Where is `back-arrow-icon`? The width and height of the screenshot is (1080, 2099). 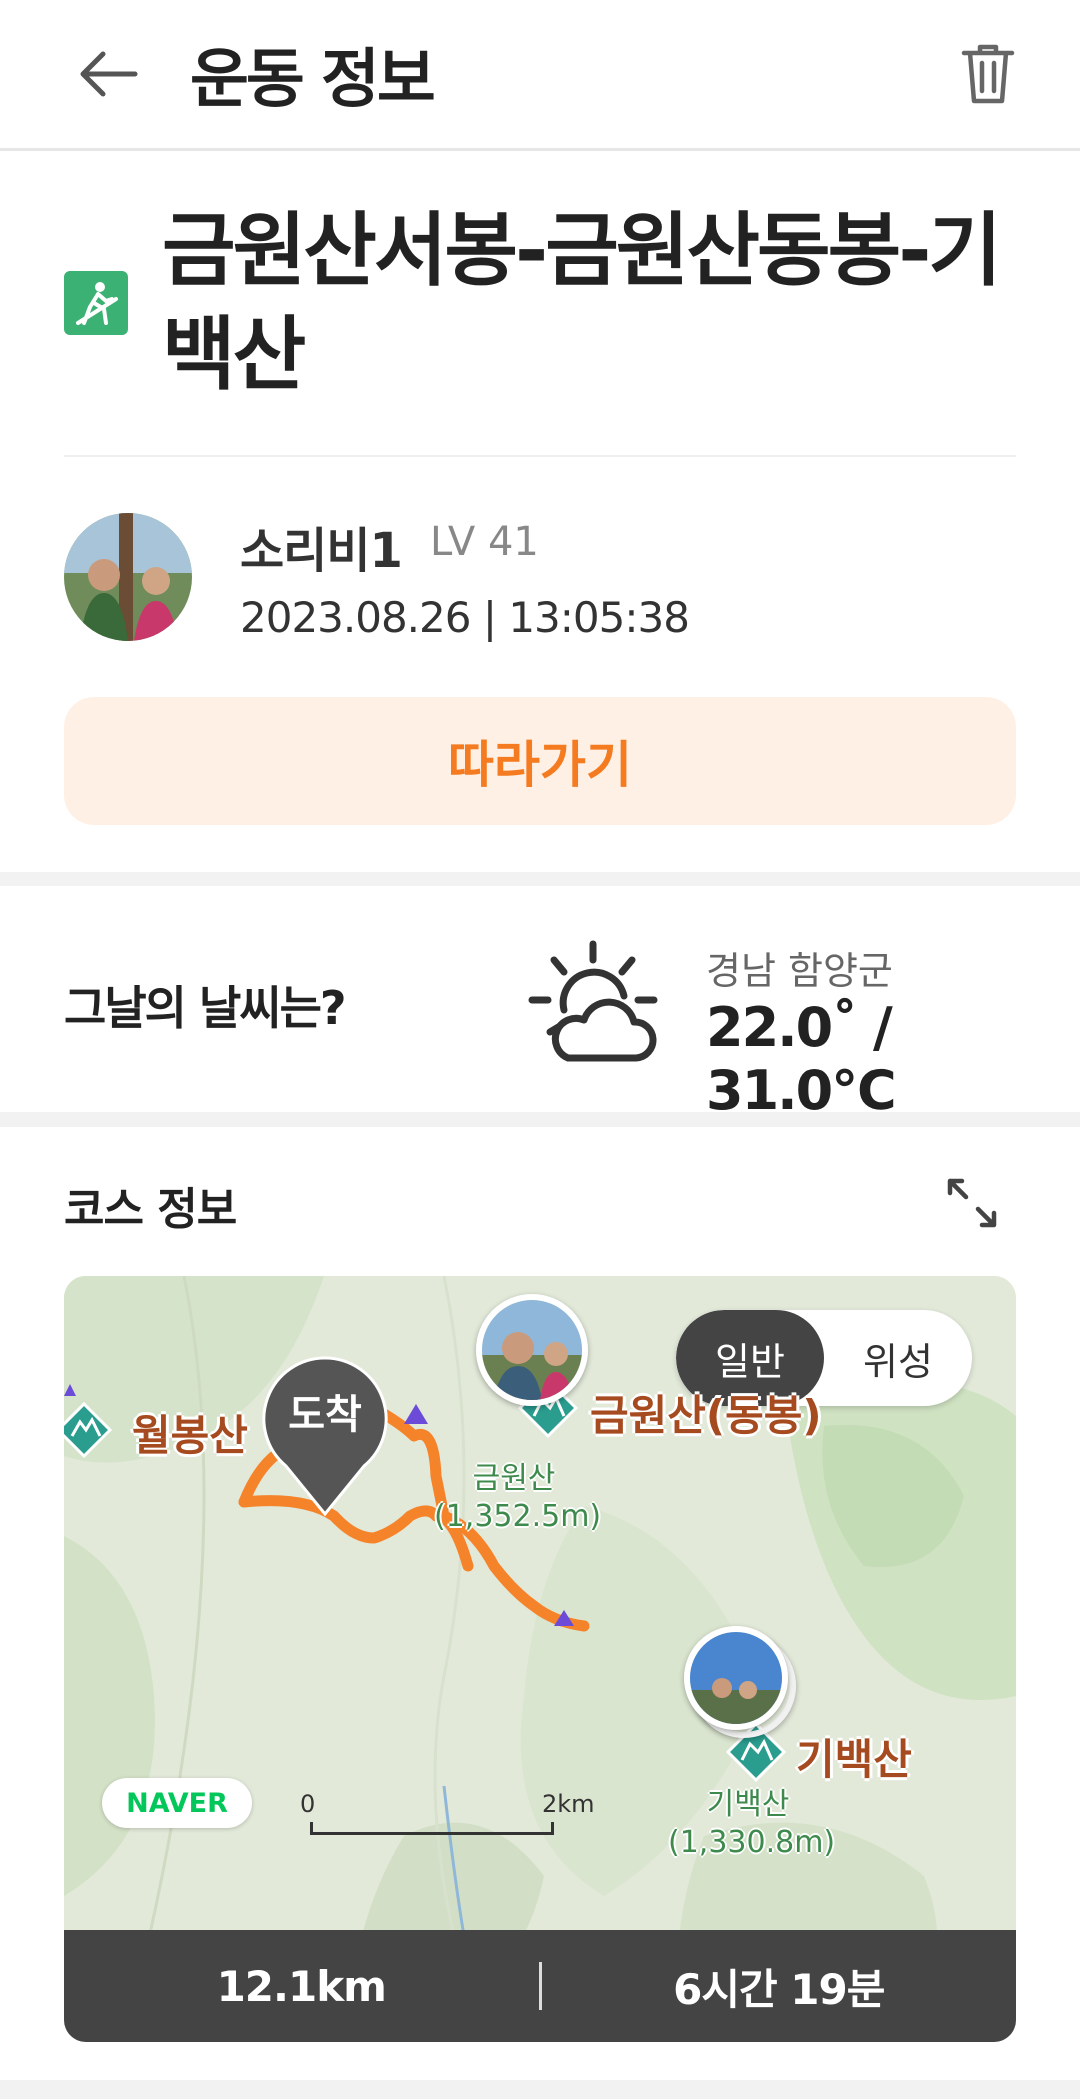
back-arrow-icon is located at coordinates (109, 74).